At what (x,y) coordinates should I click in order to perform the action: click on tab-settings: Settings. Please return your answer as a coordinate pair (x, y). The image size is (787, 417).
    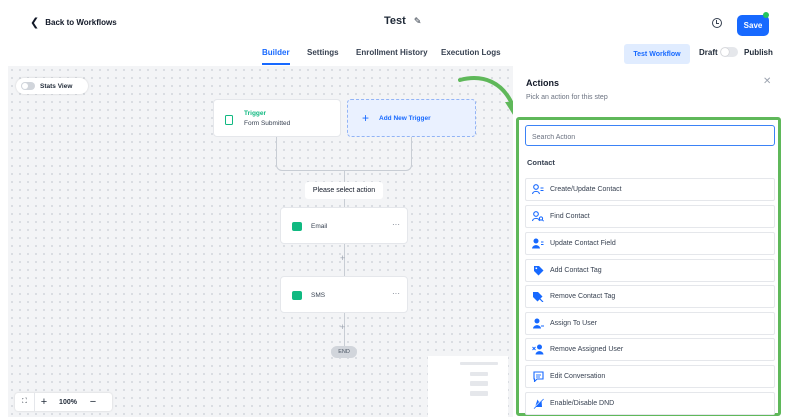
    Looking at the image, I should click on (323, 52).